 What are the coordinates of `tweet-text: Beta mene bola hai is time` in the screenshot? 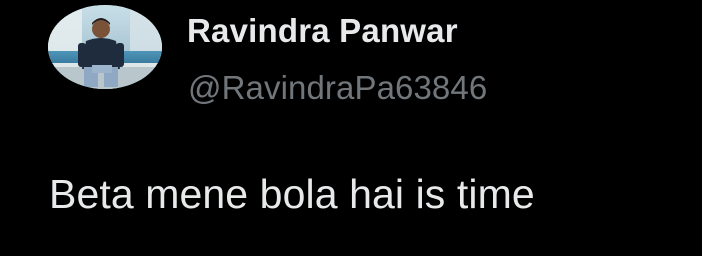 It's located at (292, 194).